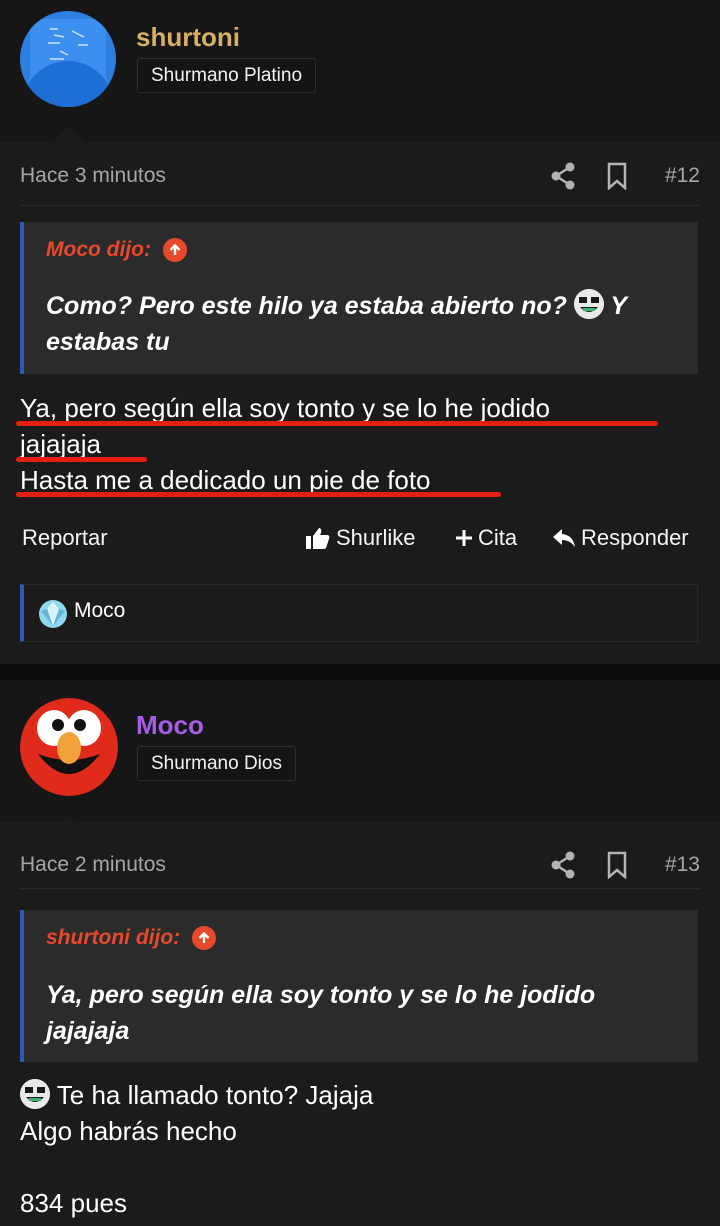 This screenshot has height=1226, width=720. Describe the element at coordinates (498, 537) in the screenshot. I see `quote-label: Cita` at that location.